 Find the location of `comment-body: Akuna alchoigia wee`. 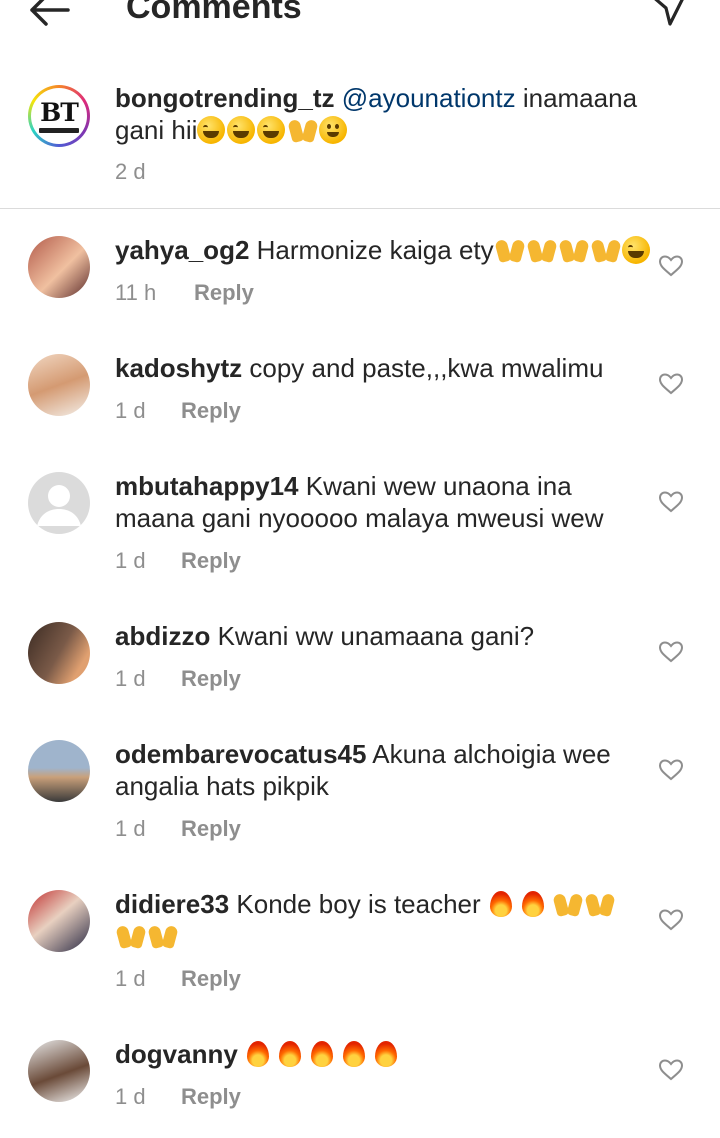

comment-body: Akuna alchoigia wee is located at coordinates (491, 754).